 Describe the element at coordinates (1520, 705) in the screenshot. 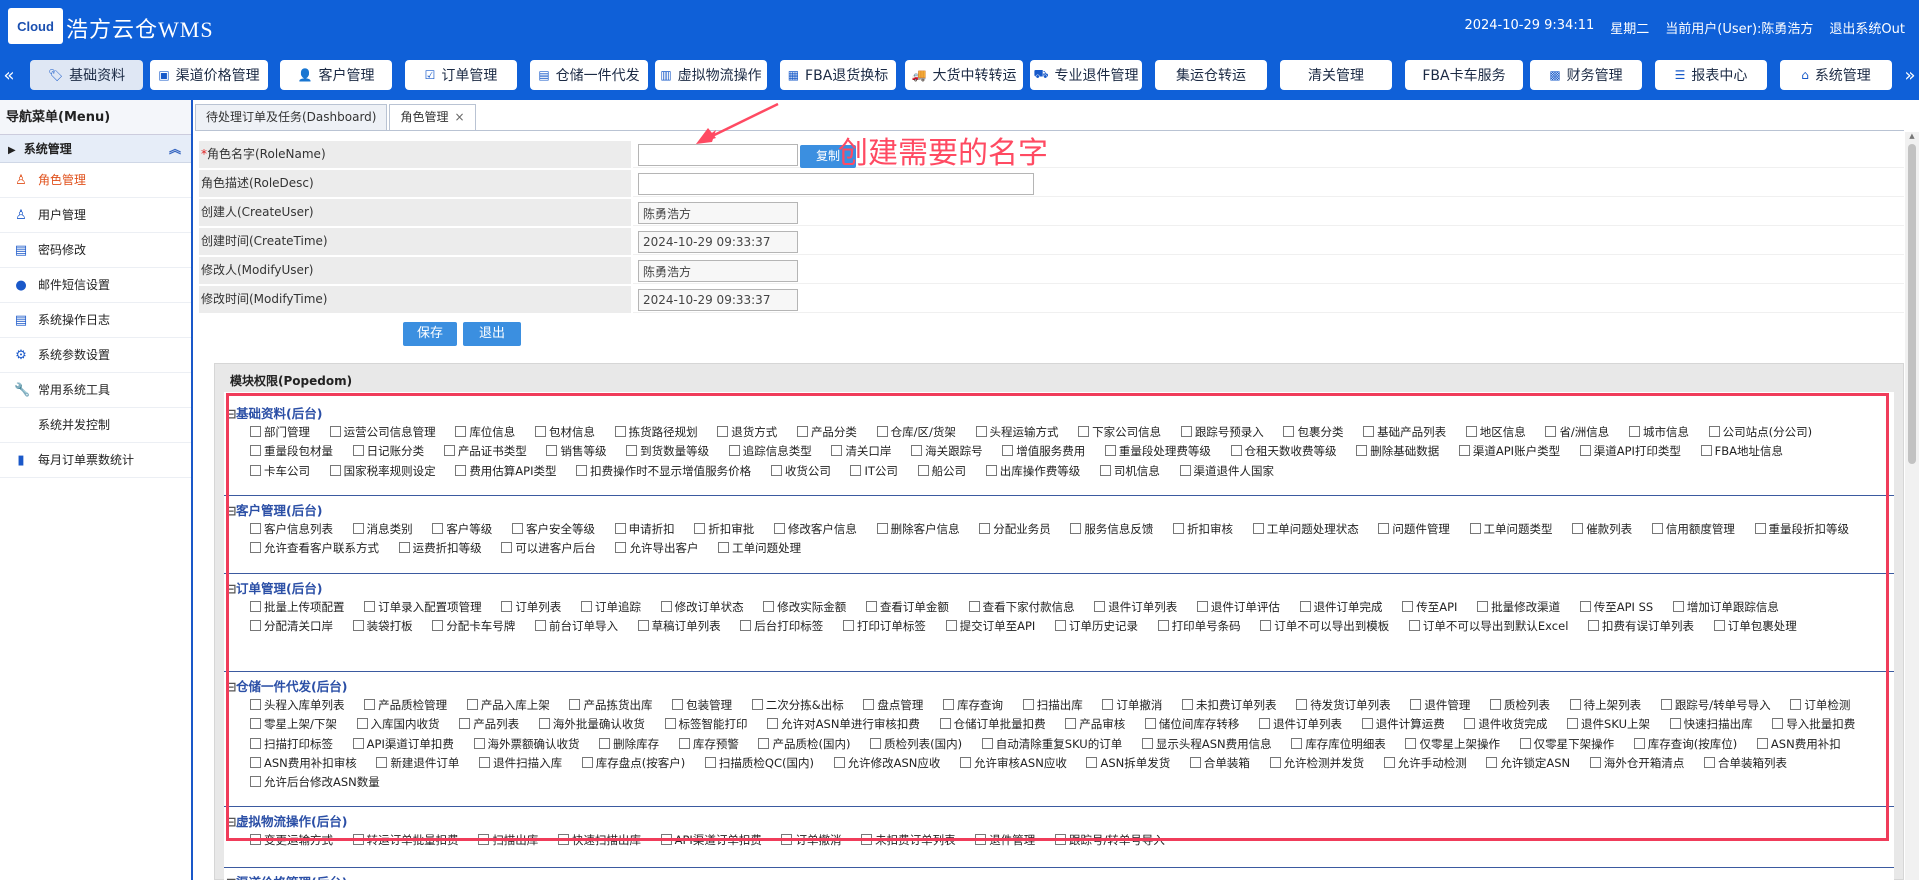

I see `permission-item: 质检列表` at that location.